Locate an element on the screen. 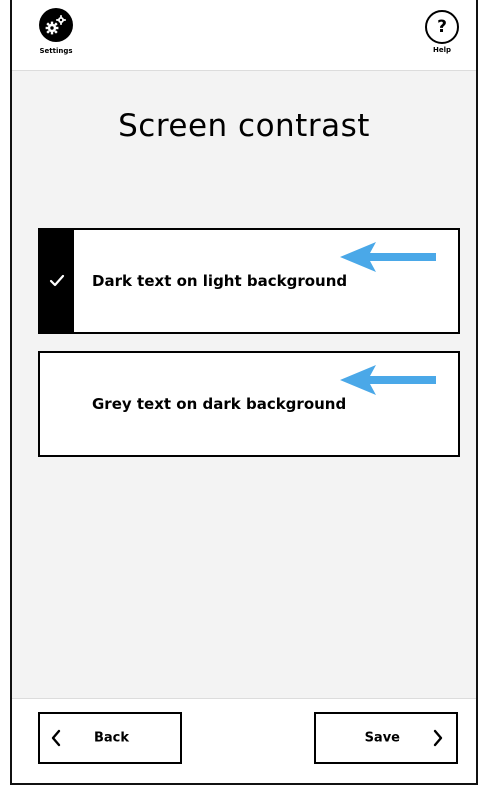  back-button: Back is located at coordinates (110, 738).